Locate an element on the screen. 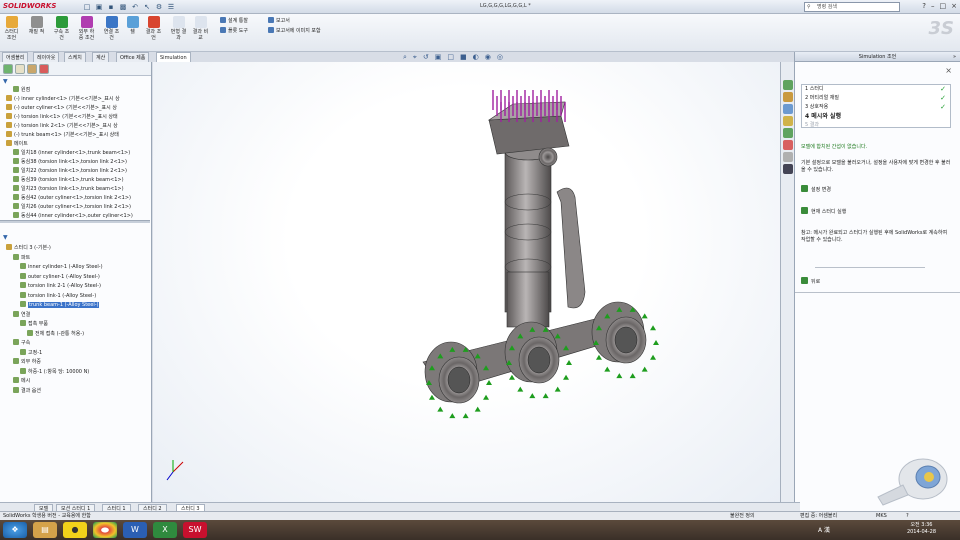  display-tab-icon is located at coordinates (44, 69).